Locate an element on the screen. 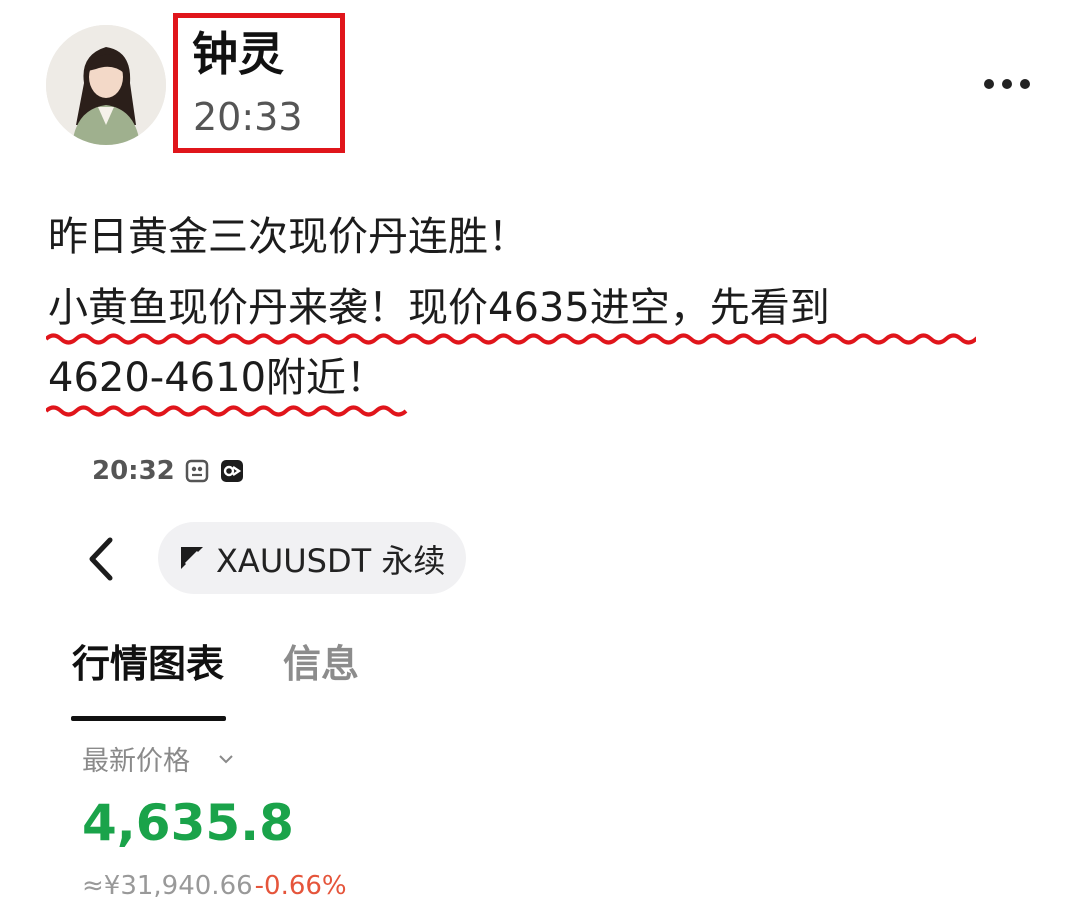 The width and height of the screenshot is (1078, 908). status-bar-time: 20:32 is located at coordinates (133, 471).